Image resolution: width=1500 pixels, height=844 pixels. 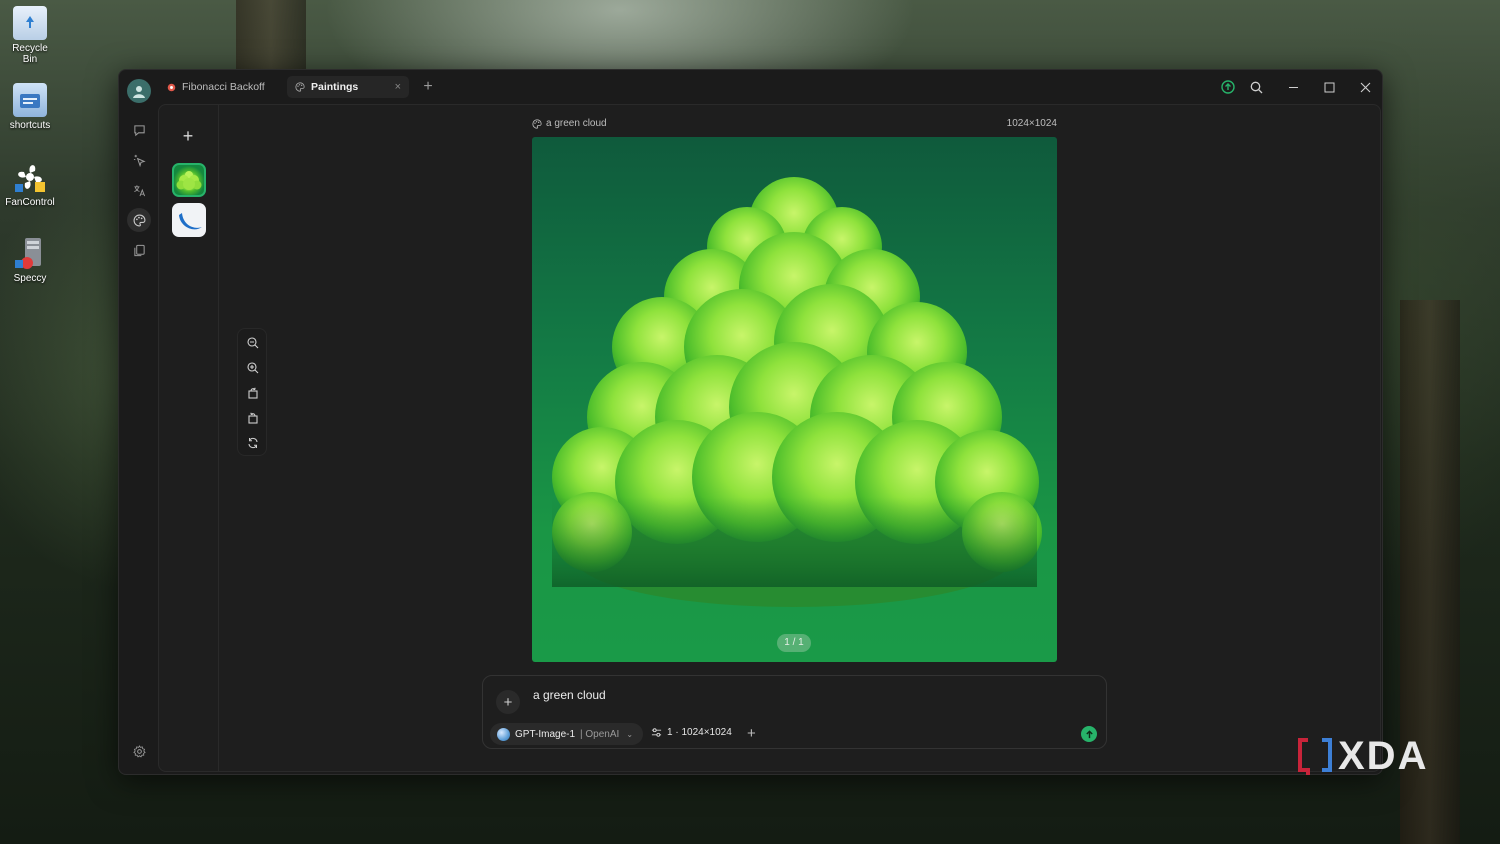 I want to click on title-bar: Fibonacci Backoff Paintings × +, so click(x=750, y=87).